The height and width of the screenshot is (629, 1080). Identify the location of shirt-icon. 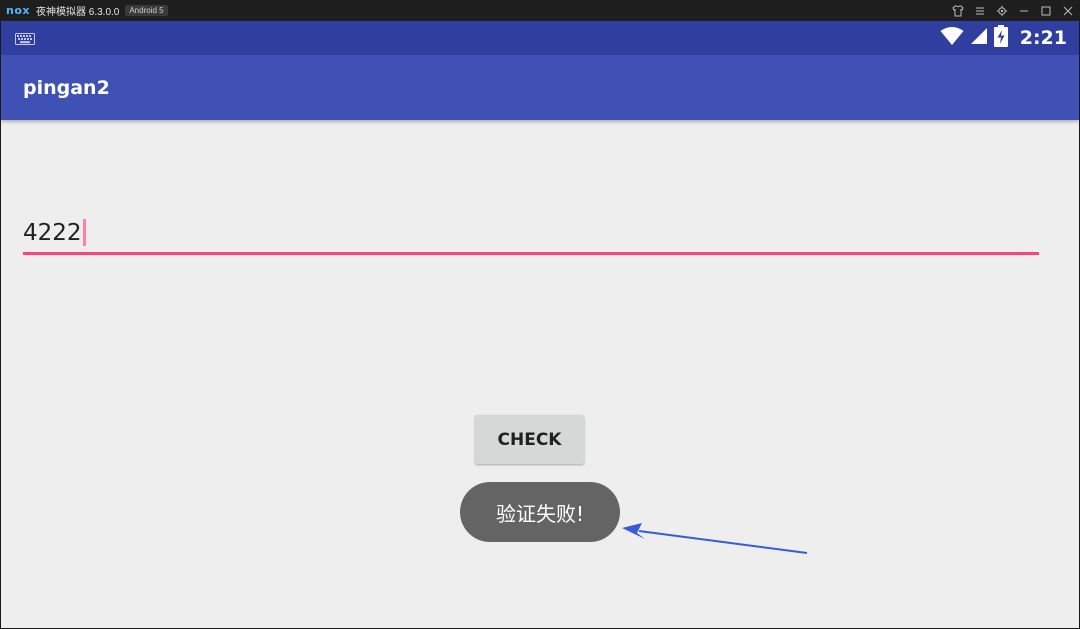
(958, 11).